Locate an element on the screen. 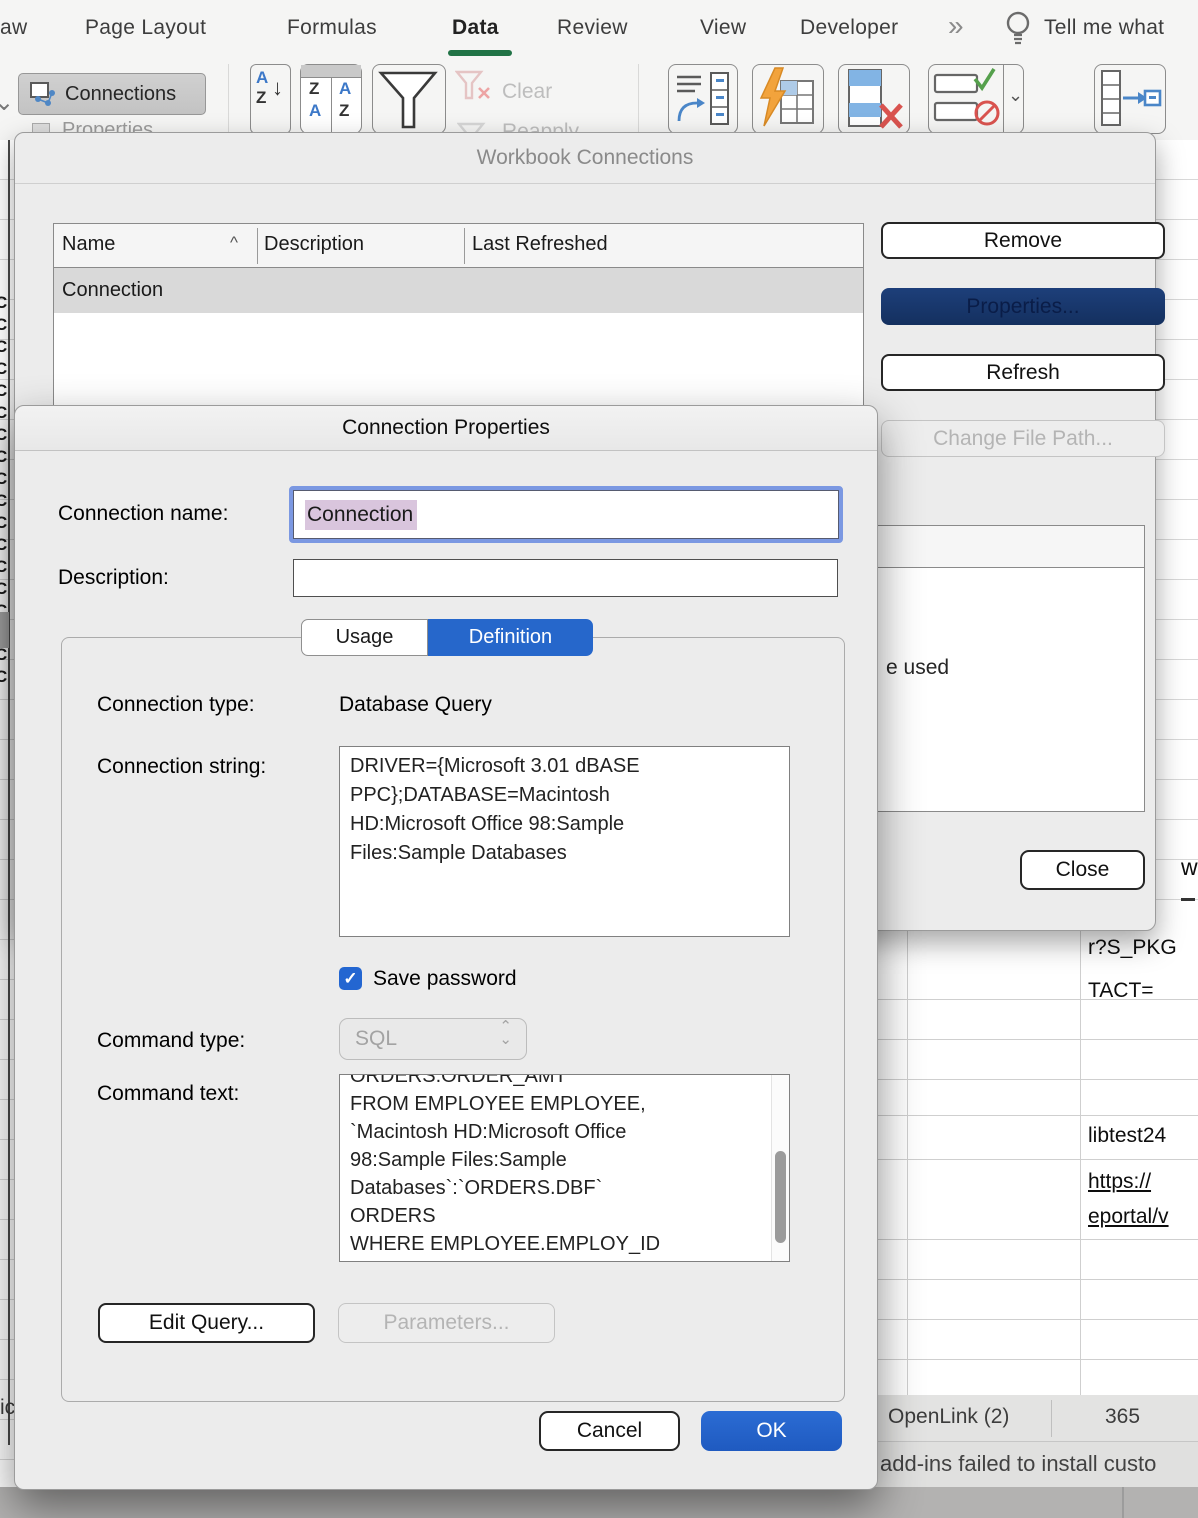 This screenshot has height=1518, width=1198. sheet-tab-openlink: OpenLink (2) is located at coordinates (948, 1417).